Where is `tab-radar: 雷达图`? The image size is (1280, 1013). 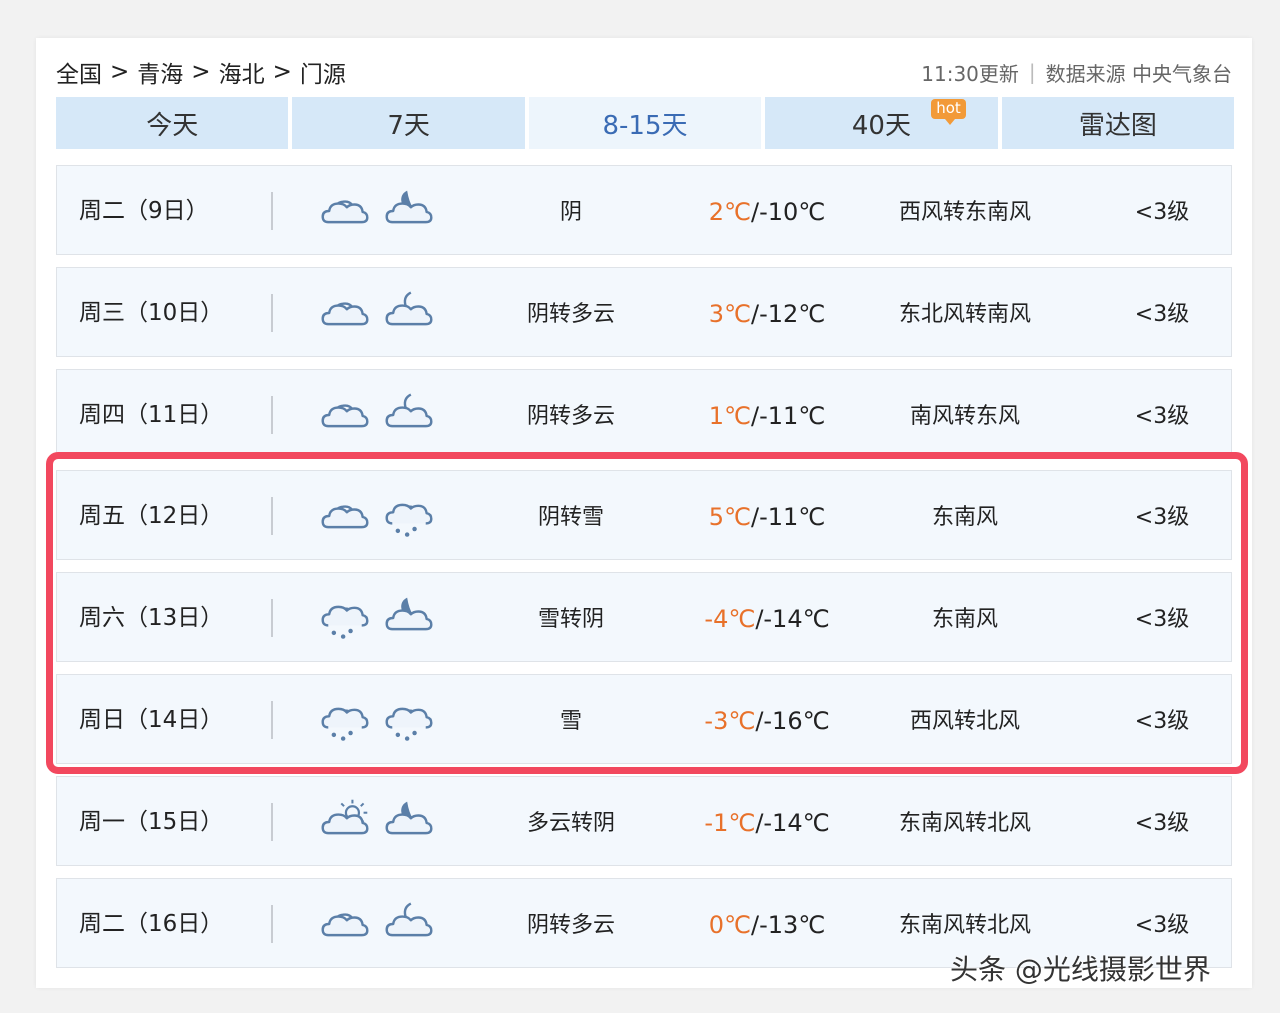
tab-radar: 雷达图 is located at coordinates (1118, 123).